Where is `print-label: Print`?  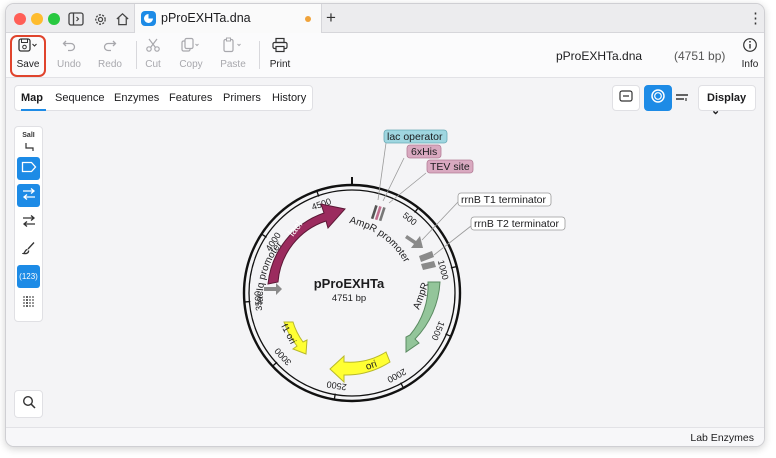 print-label: Print is located at coordinates (280, 64).